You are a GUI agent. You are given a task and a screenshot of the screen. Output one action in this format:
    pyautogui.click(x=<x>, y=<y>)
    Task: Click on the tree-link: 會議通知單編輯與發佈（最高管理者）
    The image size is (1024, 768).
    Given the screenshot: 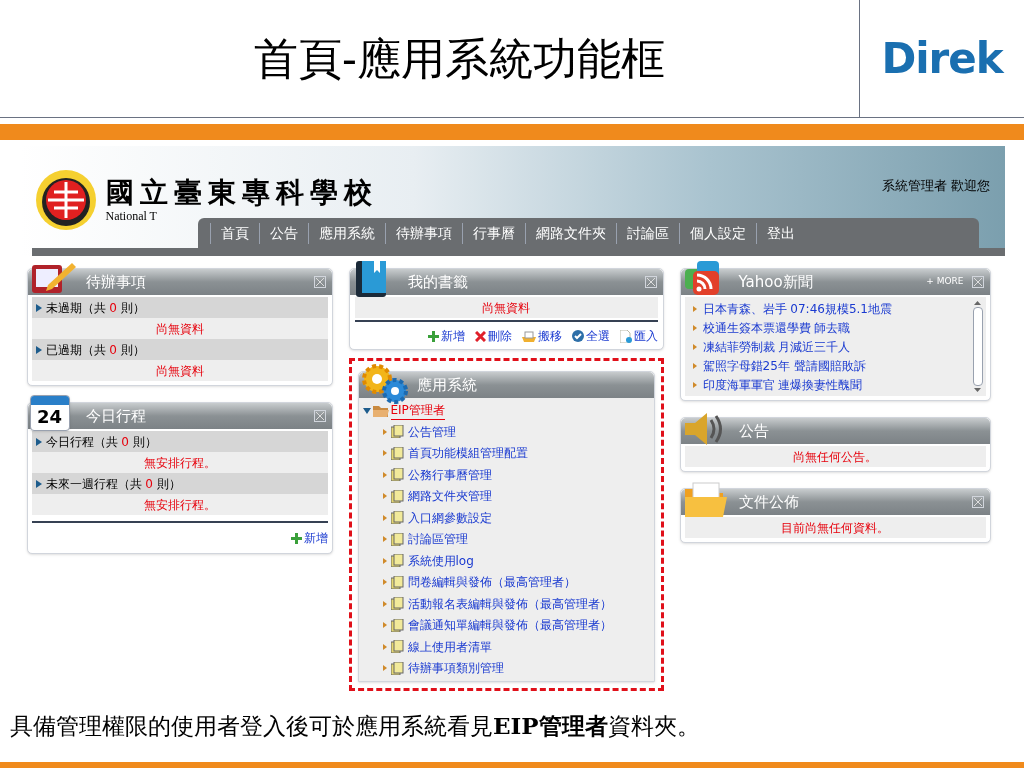 What is the action you would take?
    pyautogui.click(x=509, y=625)
    